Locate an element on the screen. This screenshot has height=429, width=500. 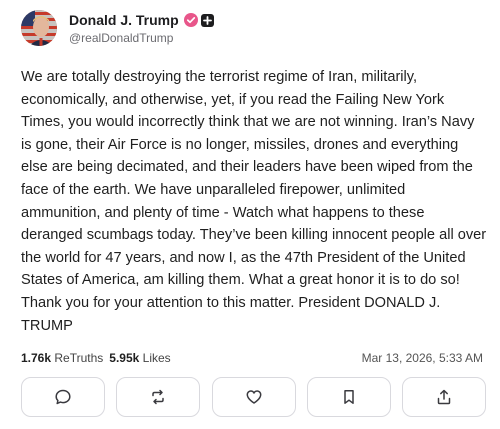
likes-label: Likes is located at coordinates (156, 358).